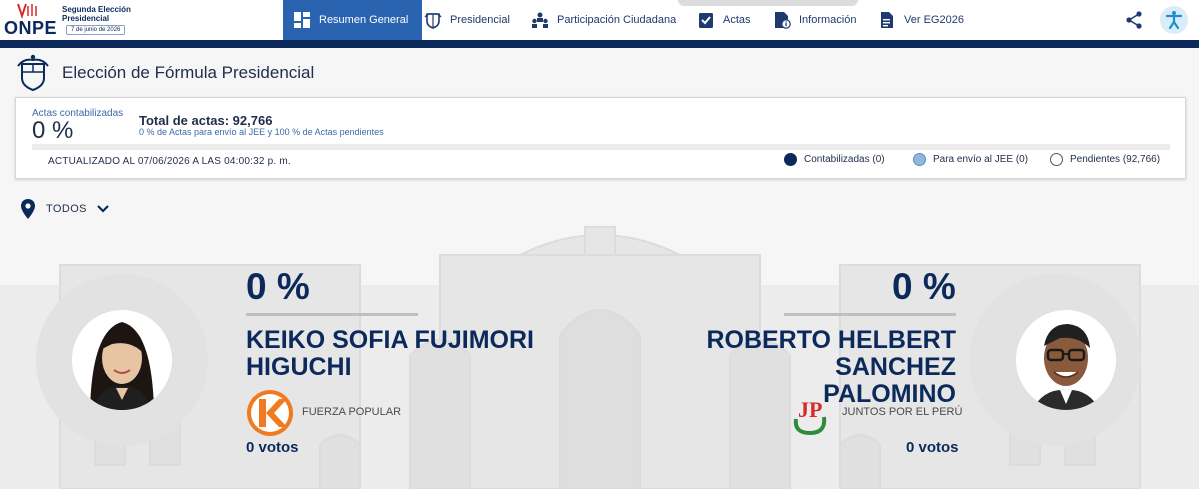 This screenshot has width=1199, height=489. I want to click on legend-contabilizadas: Contabilizadas (0), so click(834, 159).